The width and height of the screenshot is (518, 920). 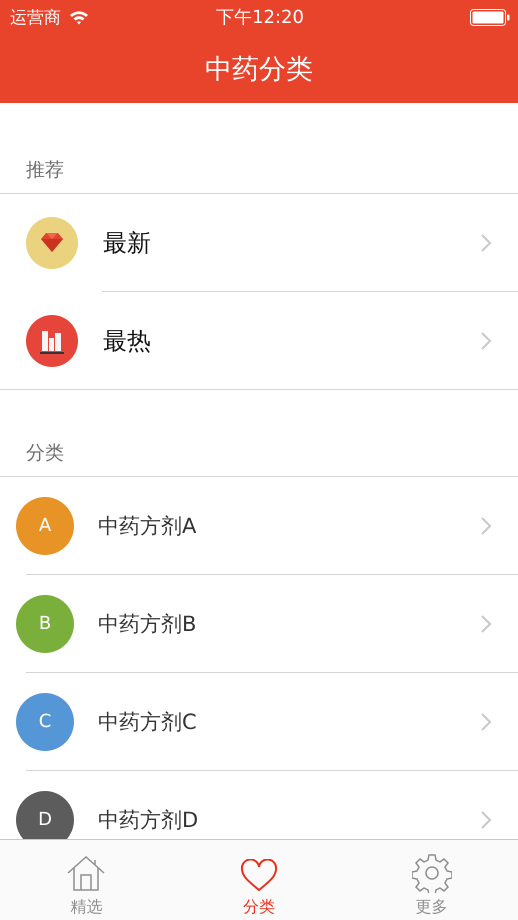 What do you see at coordinates (490, 17) in the screenshot?
I see `battery-icon` at bounding box center [490, 17].